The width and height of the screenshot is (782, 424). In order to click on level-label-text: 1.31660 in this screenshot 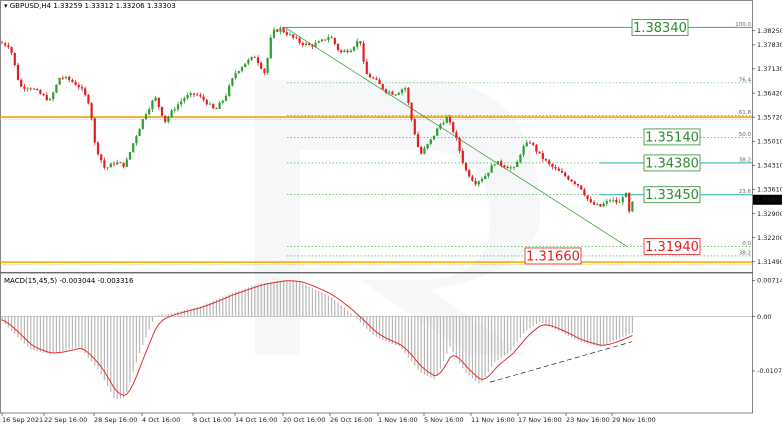, I will do `click(553, 256)`.